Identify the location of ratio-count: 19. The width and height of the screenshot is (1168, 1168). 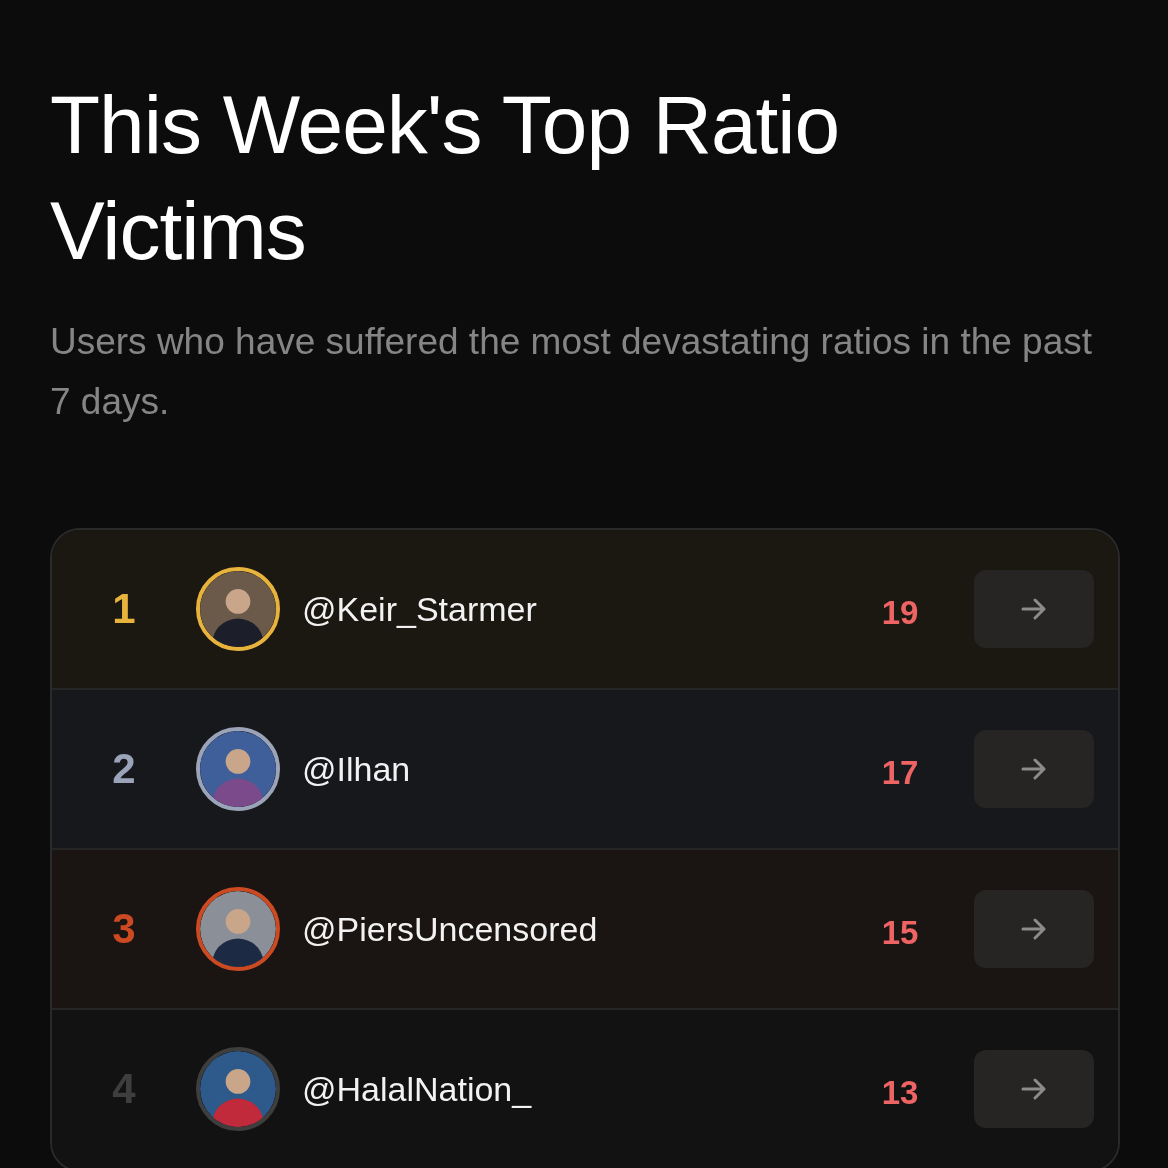
(900, 613).